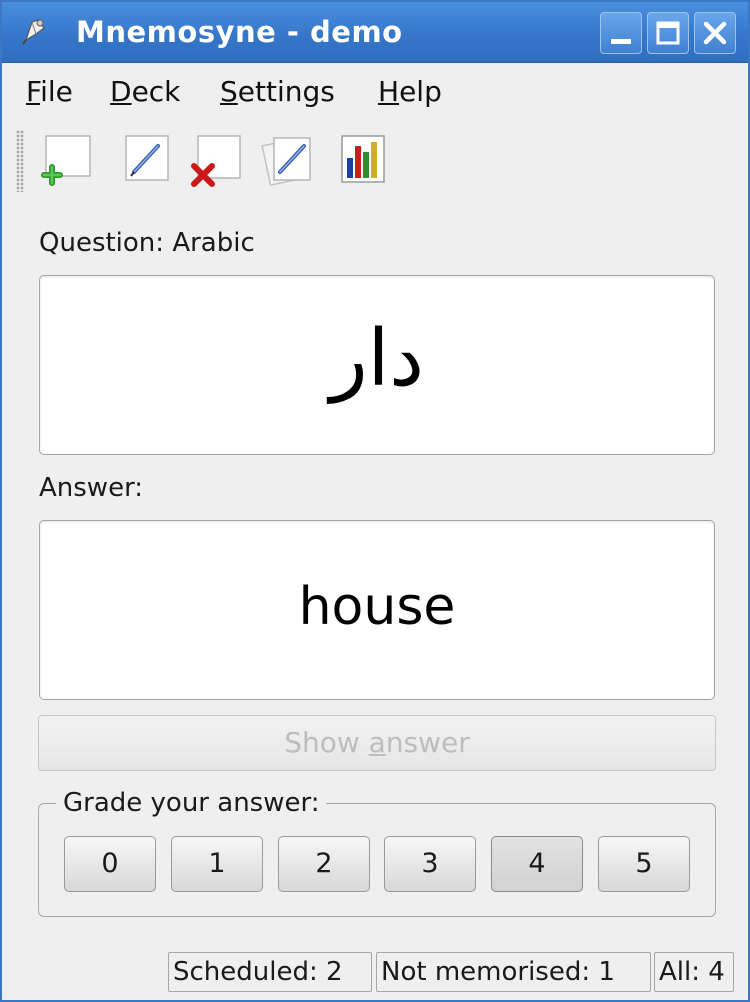 The height and width of the screenshot is (1002, 750). I want to click on menu-help: Help, so click(410, 91).